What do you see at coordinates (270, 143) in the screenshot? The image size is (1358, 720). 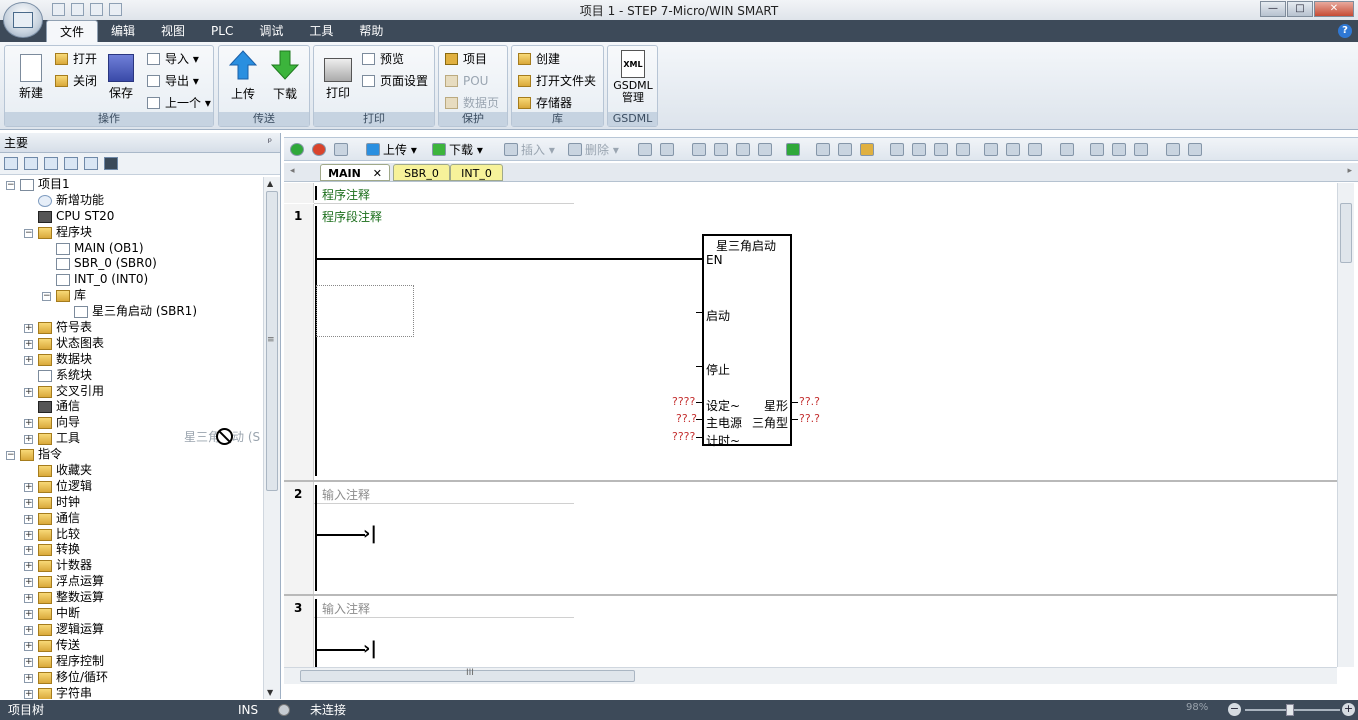 I see `pin-icon: ᵖ` at bounding box center [270, 143].